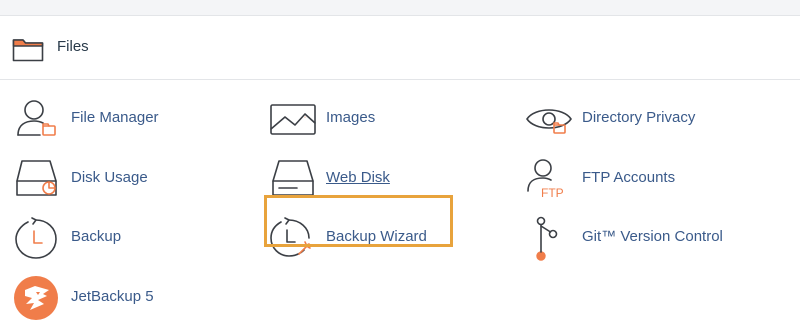 This screenshot has height=335, width=800. Describe the element at coordinates (550, 179) in the screenshot. I see `ftp-accounts-icon: FTP` at that location.